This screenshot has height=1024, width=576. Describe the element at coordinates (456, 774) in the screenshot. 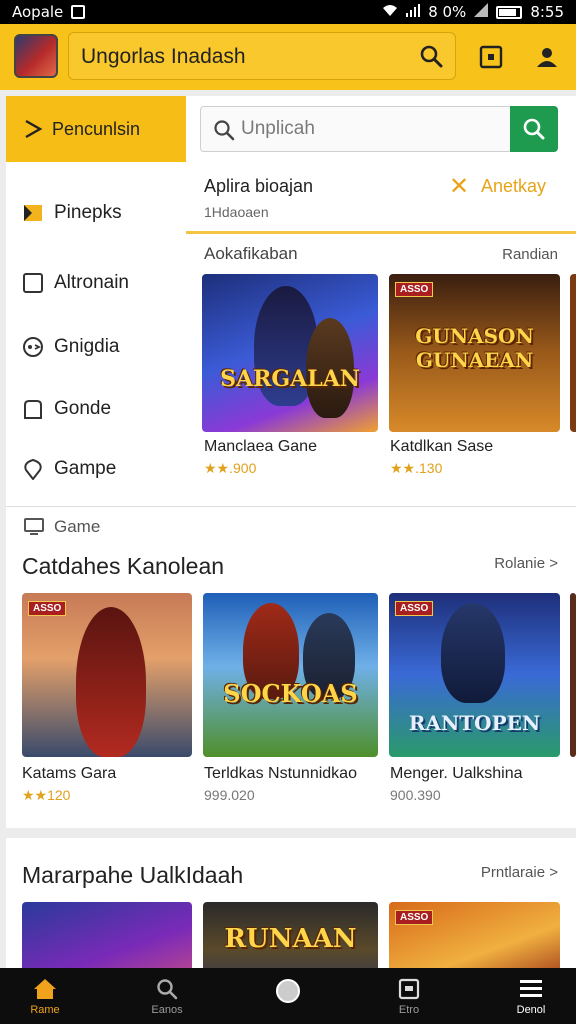

I see `game-title: Menger. Ualkshina` at that location.